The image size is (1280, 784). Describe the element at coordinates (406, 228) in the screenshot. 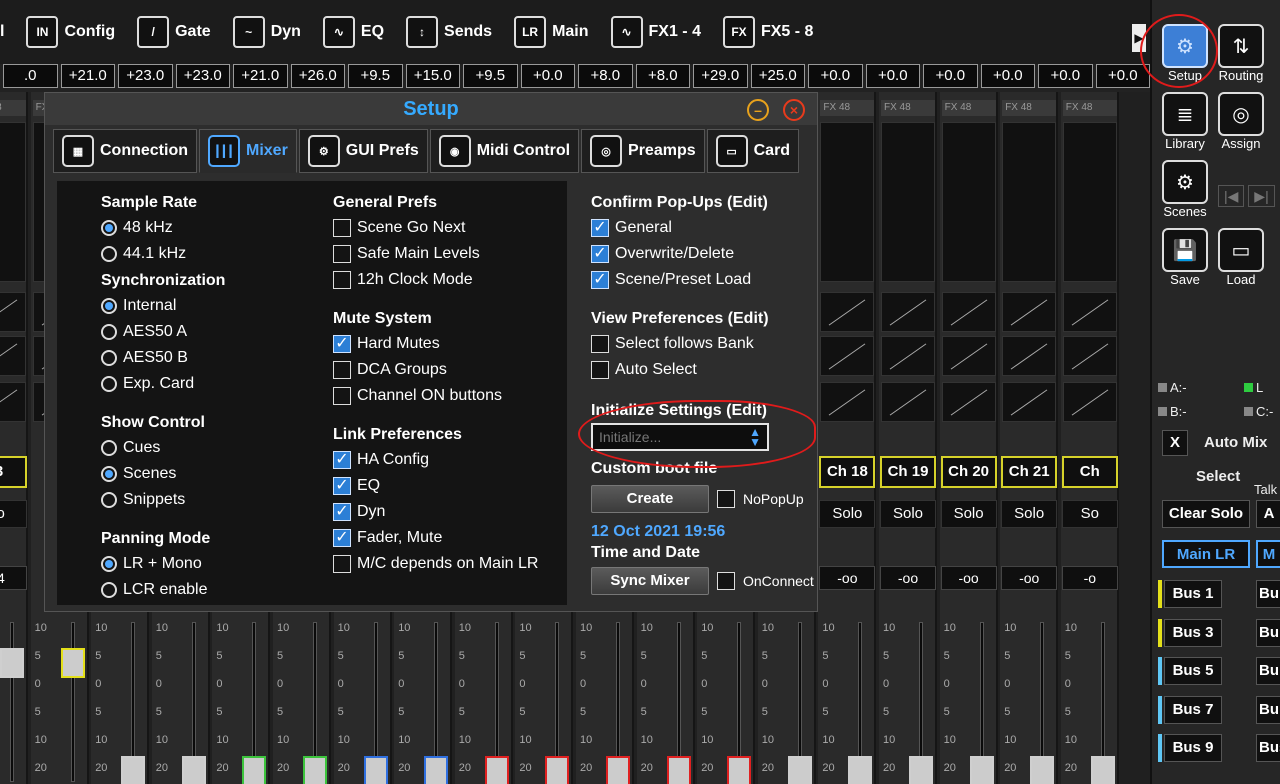

I see `option-general-prefs: Scene Go Next` at that location.